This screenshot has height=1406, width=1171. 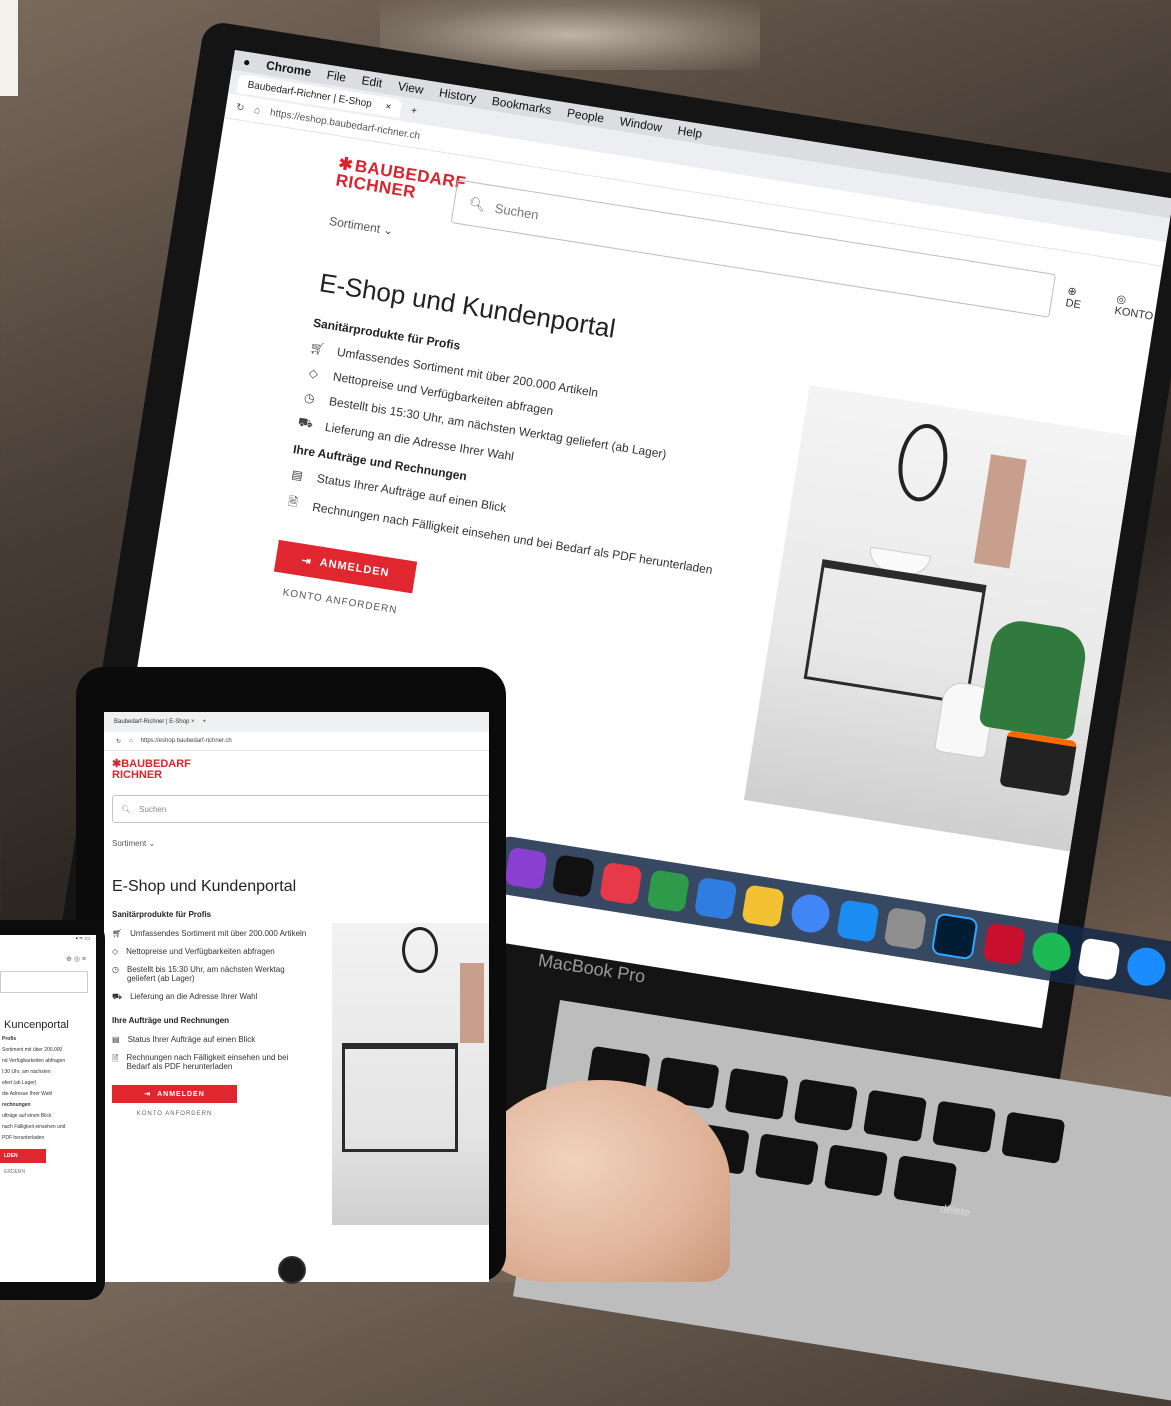 What do you see at coordinates (526, 868) in the screenshot?
I see `podcasts-icon` at bounding box center [526, 868].